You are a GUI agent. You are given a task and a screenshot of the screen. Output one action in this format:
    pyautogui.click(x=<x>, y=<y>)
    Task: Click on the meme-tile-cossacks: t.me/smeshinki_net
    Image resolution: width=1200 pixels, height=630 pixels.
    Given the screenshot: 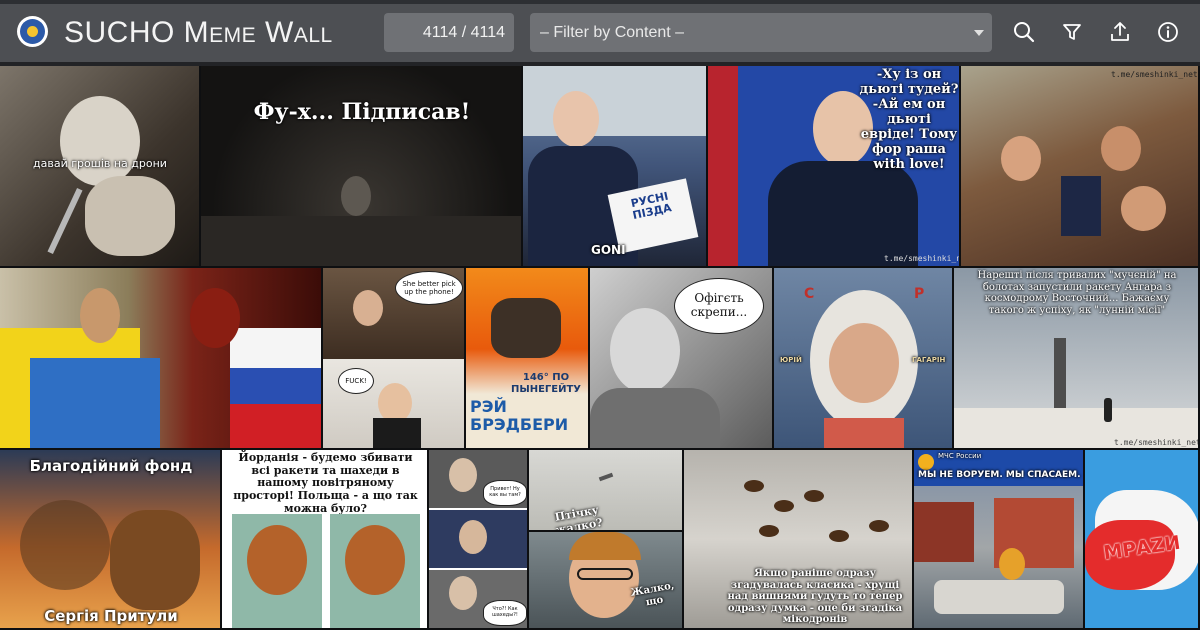 What is the action you would take?
    pyautogui.click(x=1080, y=167)
    